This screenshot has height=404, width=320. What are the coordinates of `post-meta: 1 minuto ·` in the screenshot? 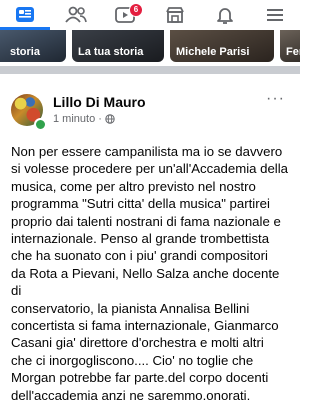 It's located at (84, 119).